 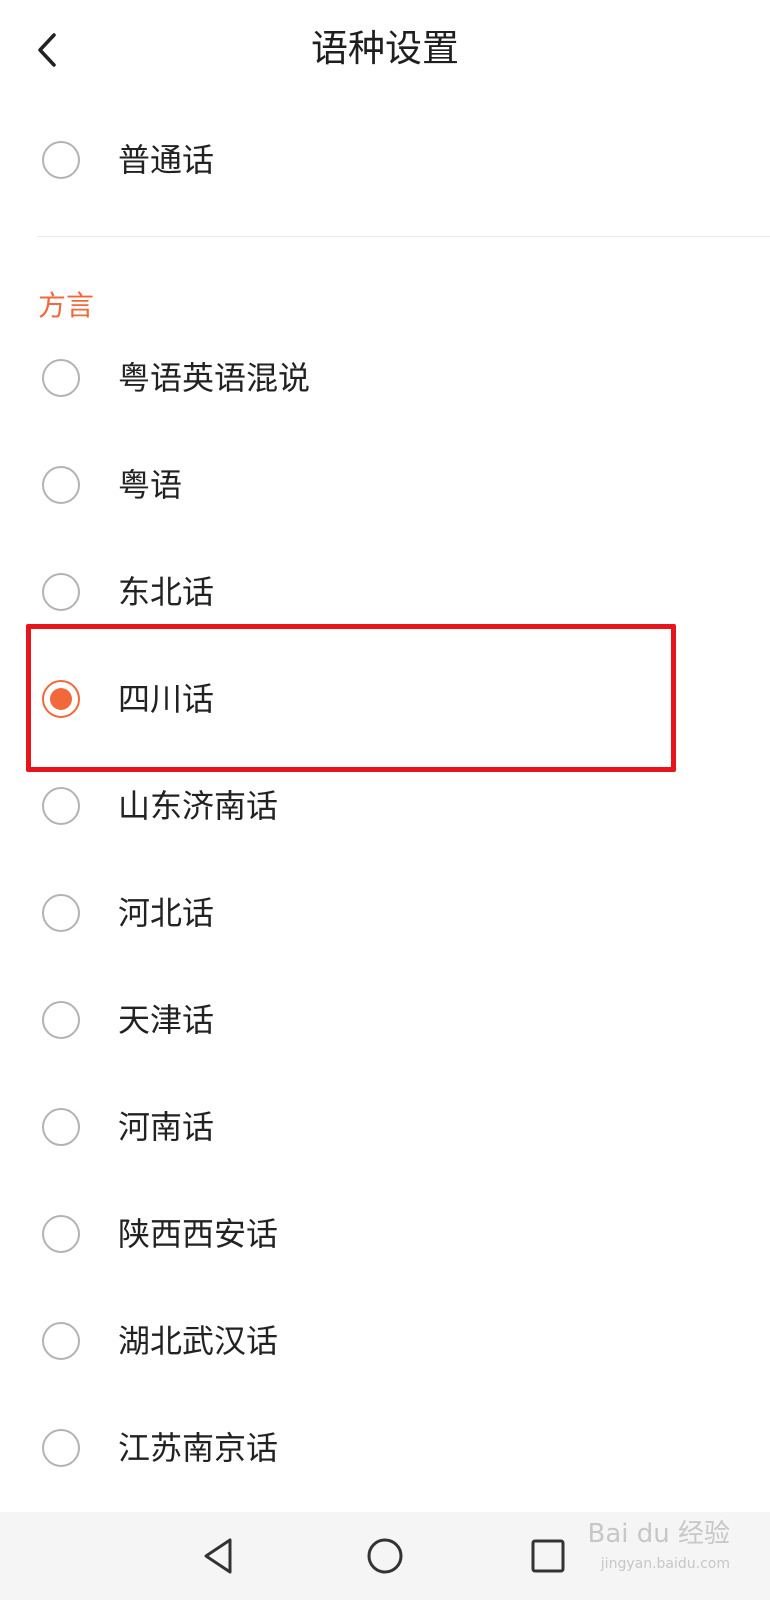 What do you see at coordinates (385, 808) in the screenshot?
I see `dialect-option: 山东济南话` at bounding box center [385, 808].